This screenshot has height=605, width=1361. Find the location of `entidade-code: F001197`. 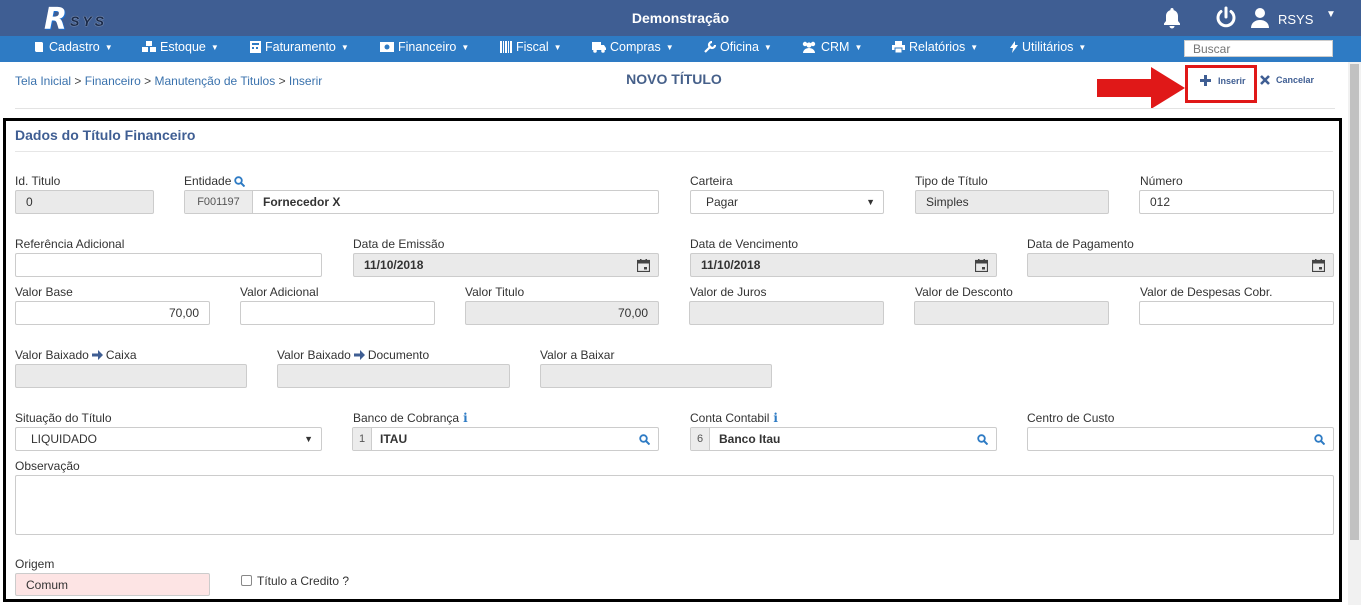

entidade-code: F001197 is located at coordinates (219, 202).